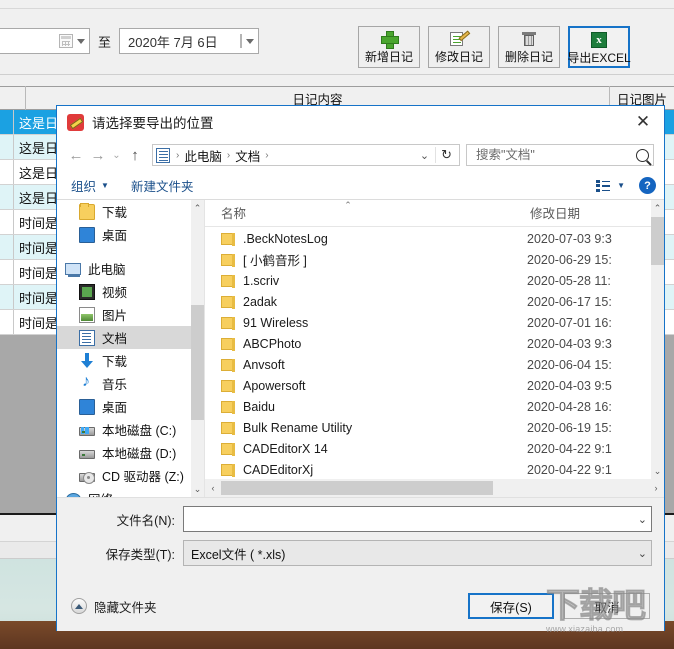 This screenshot has height=649, width=674. Describe the element at coordinates (90, 185) in the screenshot. I see `organize-menu: 组织 ▼` at that location.